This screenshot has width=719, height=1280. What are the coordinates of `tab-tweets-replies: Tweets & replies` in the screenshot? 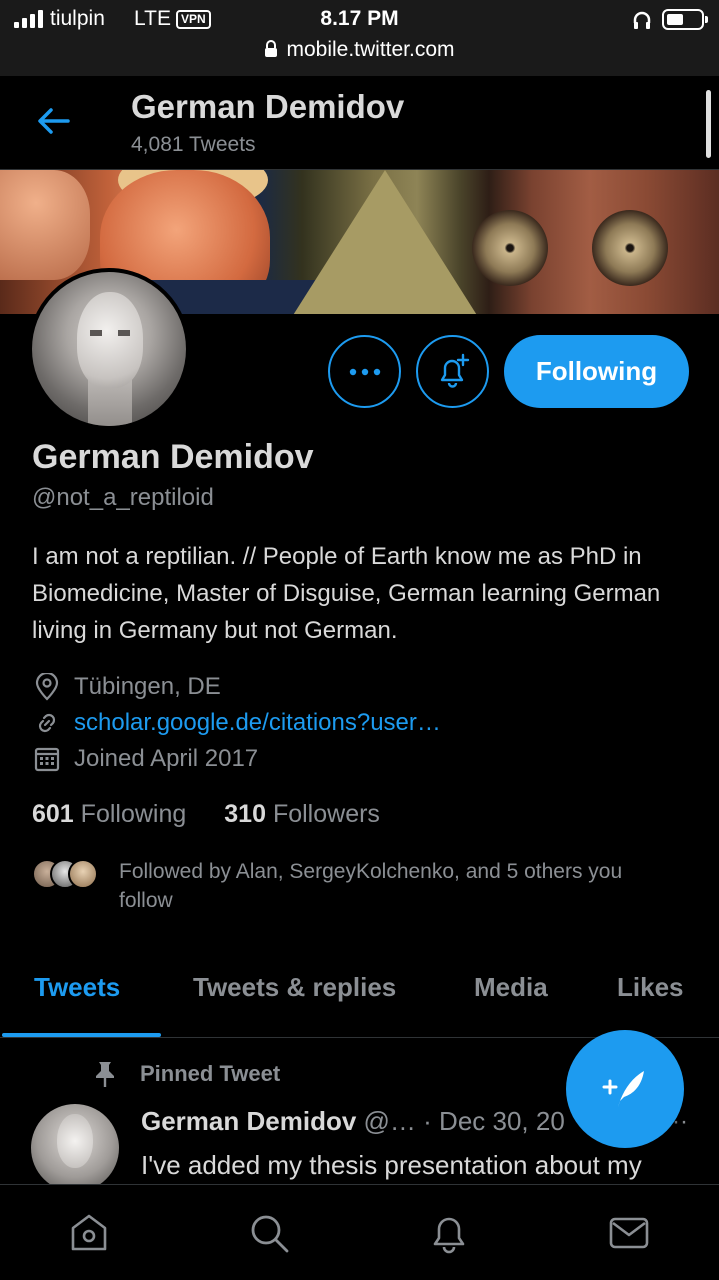 It's located at (294, 987).